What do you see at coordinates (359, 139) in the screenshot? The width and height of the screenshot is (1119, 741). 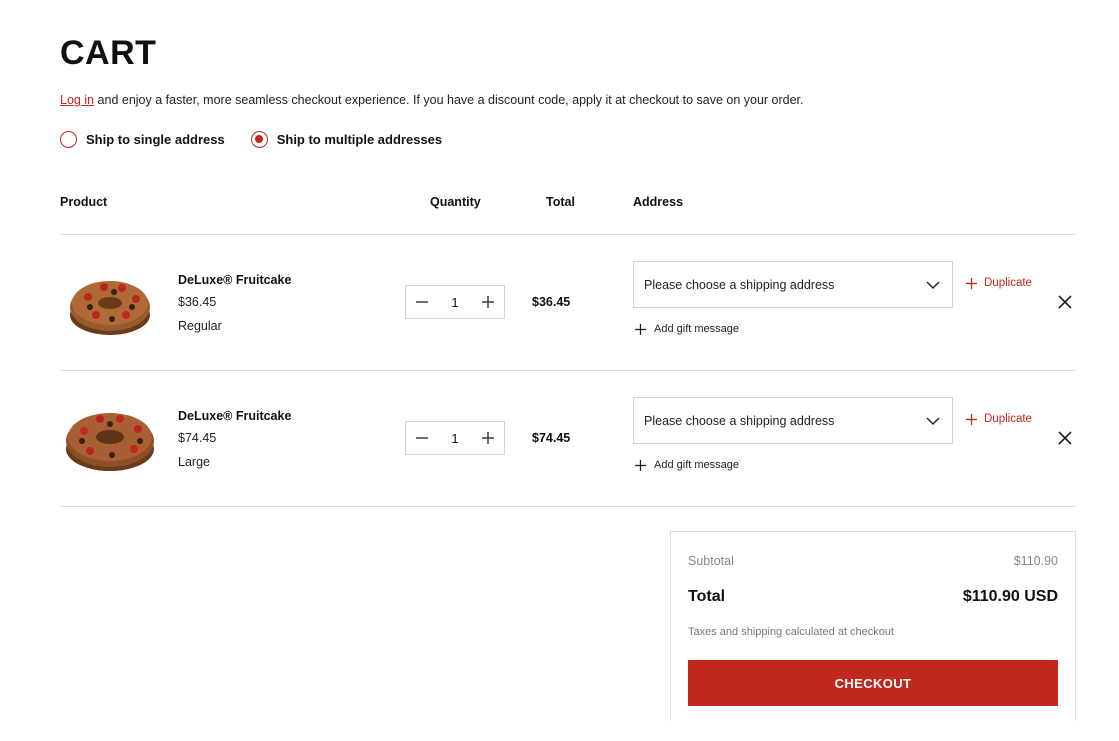 I see `ship-multiple-label: Ship to multiple addresses` at bounding box center [359, 139].